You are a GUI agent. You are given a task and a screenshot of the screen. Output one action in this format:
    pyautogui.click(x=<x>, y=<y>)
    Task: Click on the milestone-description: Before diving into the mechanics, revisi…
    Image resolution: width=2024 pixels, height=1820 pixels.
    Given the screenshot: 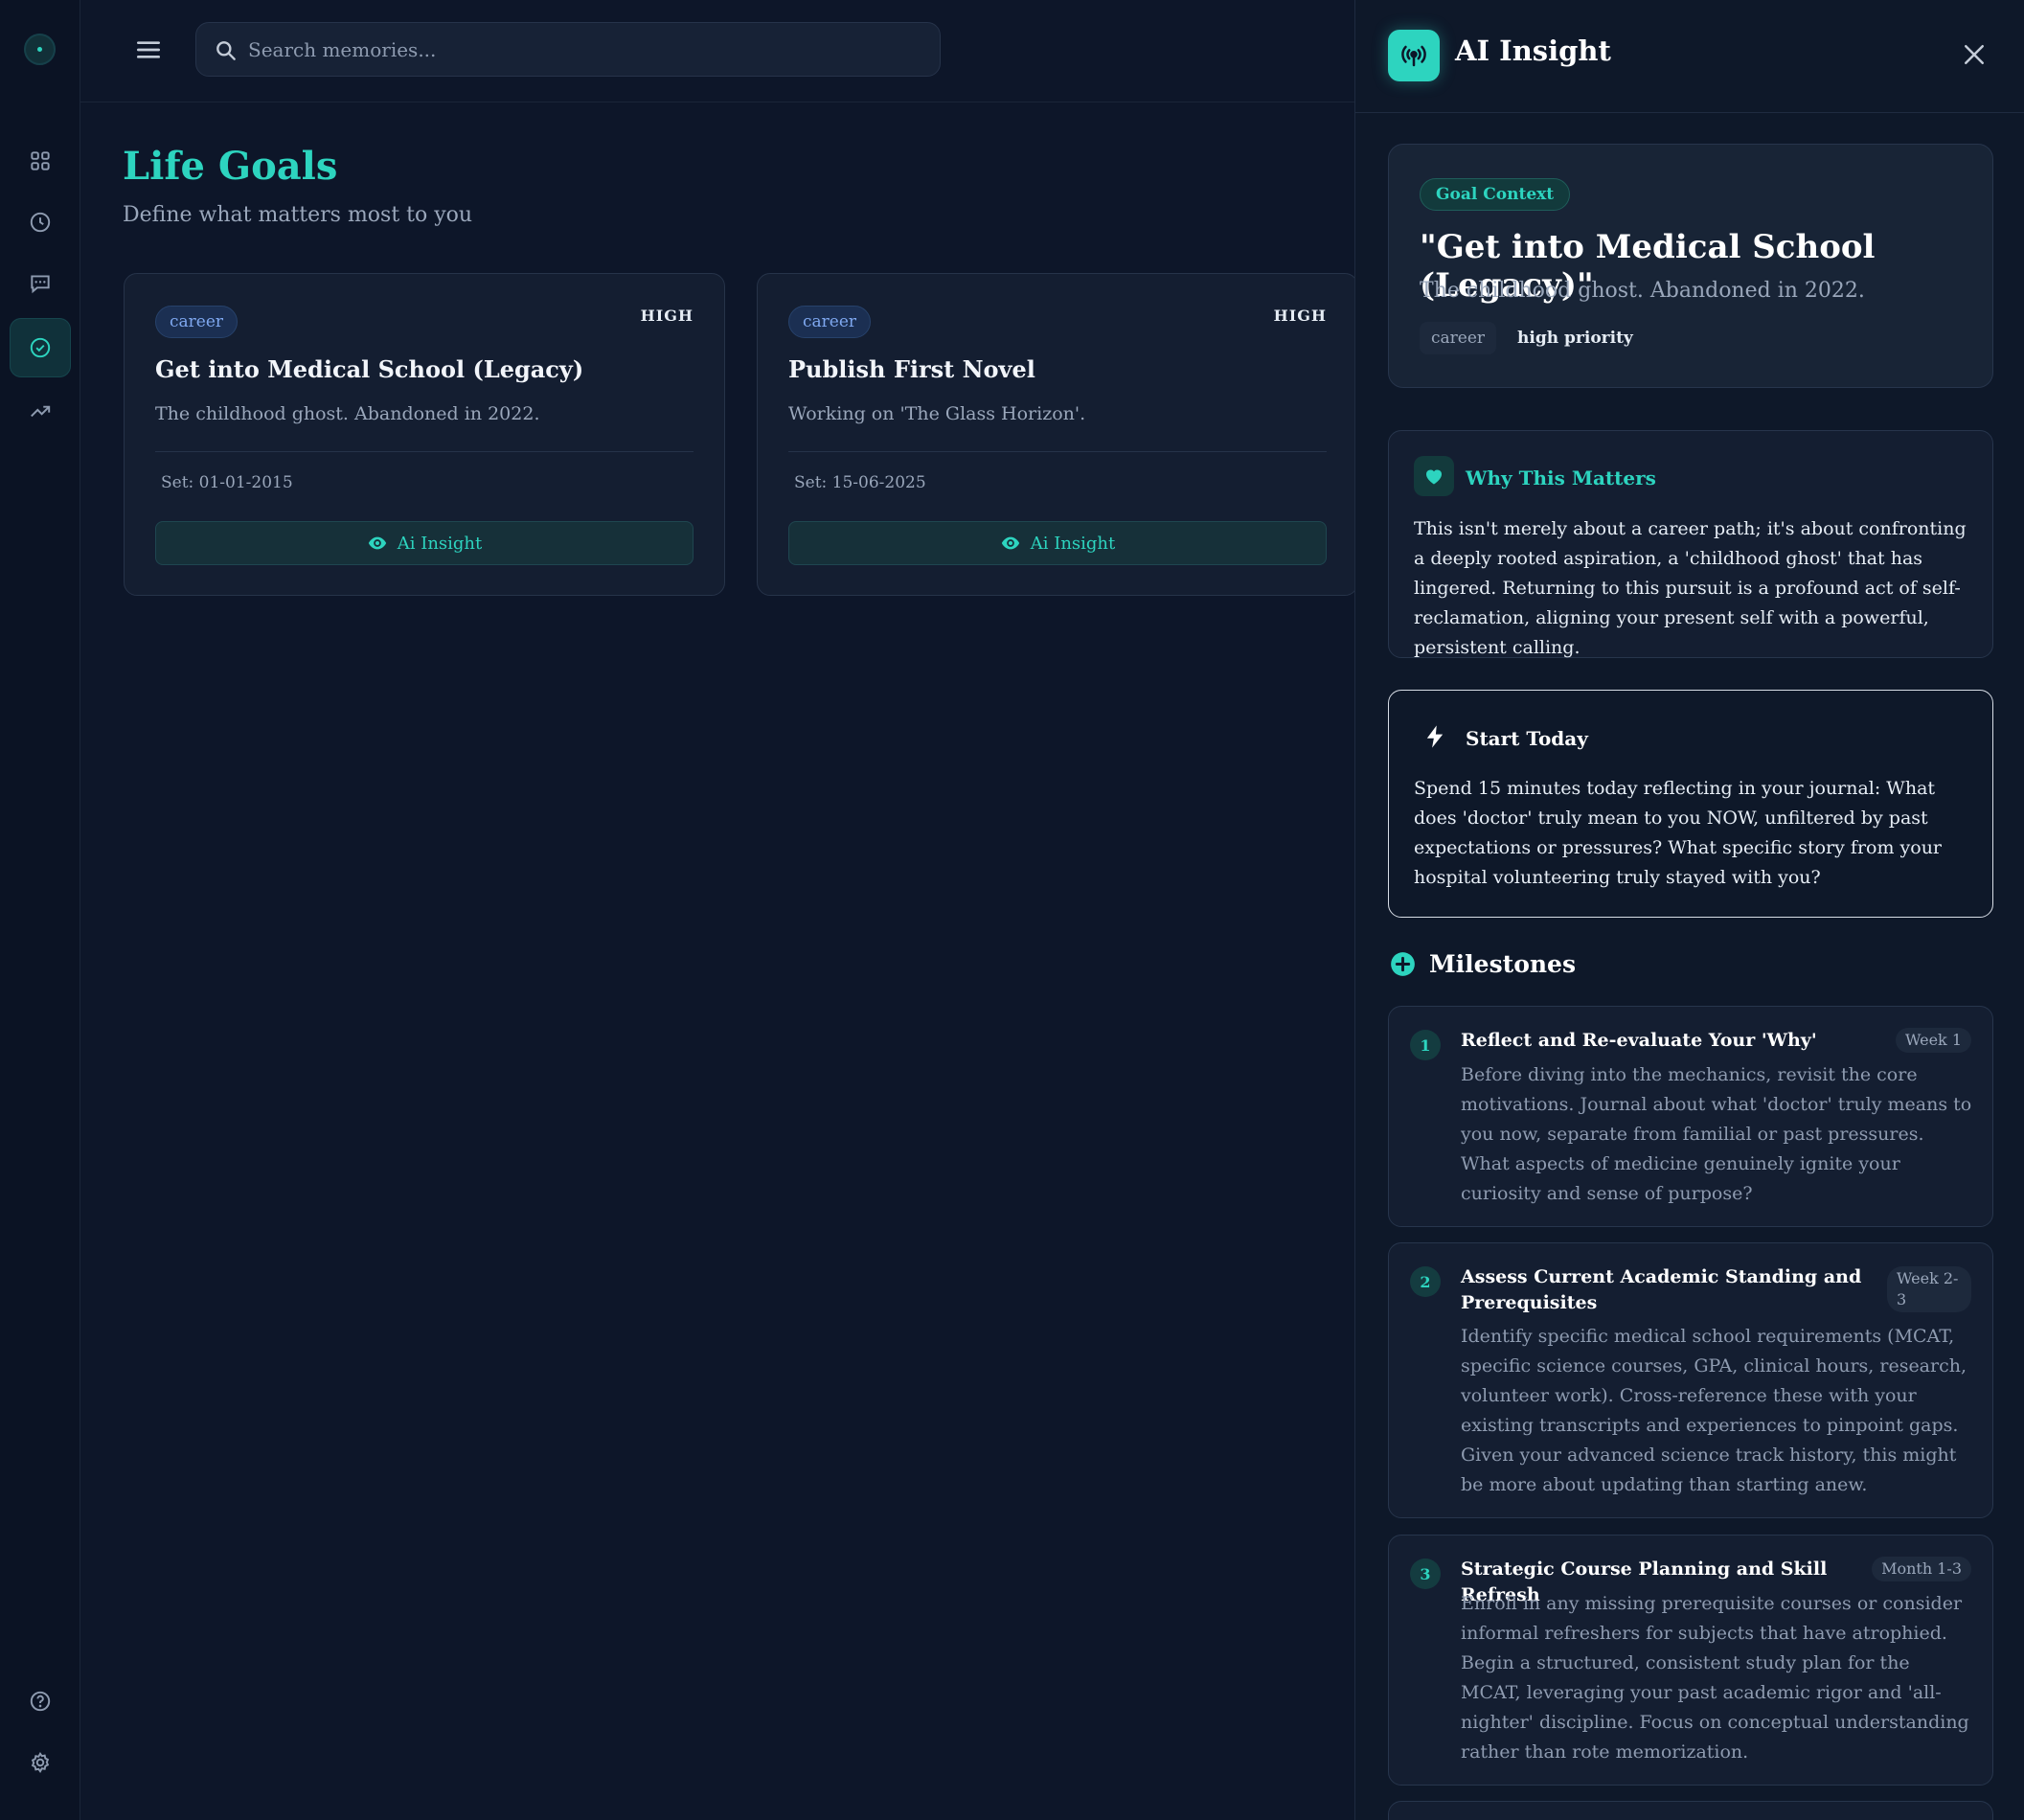 What is the action you would take?
    pyautogui.click(x=1716, y=1134)
    